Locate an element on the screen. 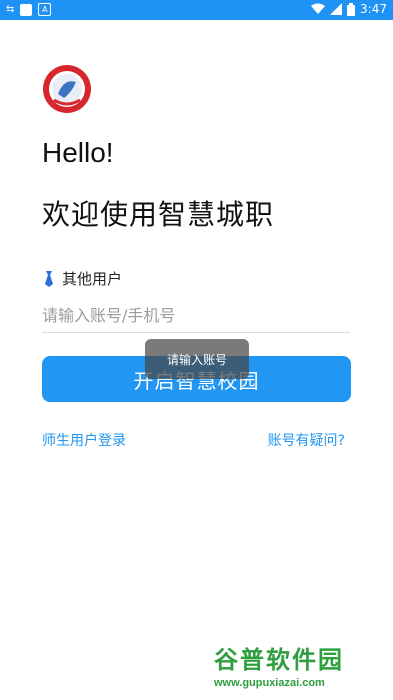 Image resolution: width=393 pixels, height=700 pixels. greeting-title: Hello! is located at coordinates (78, 152).